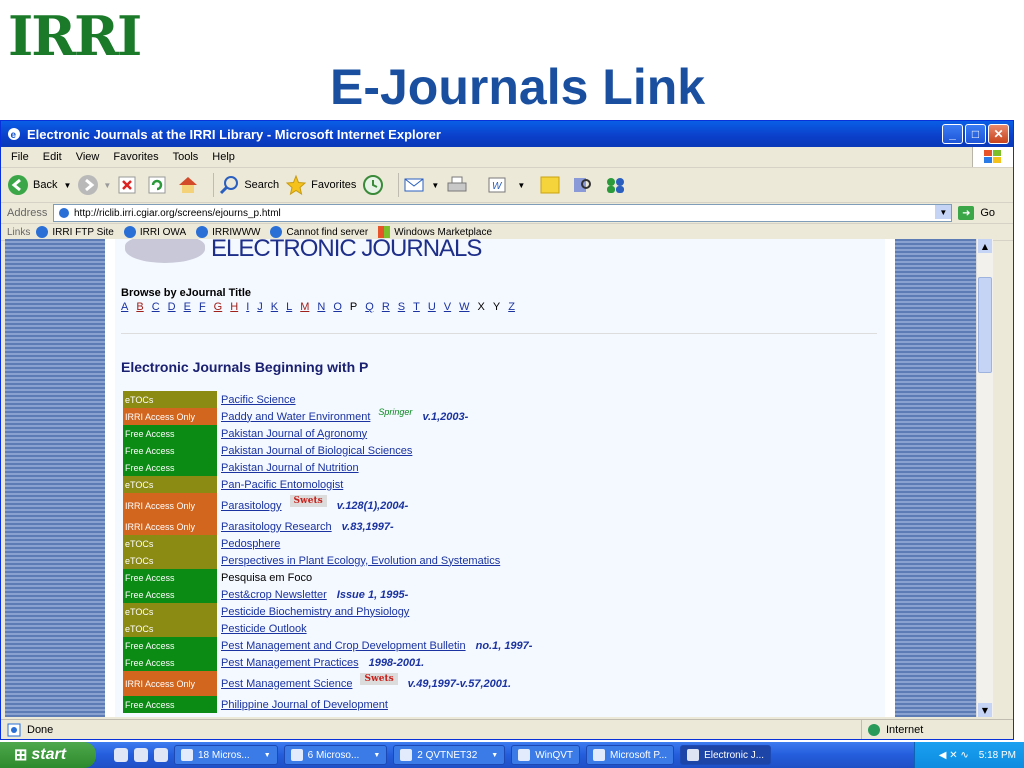 The height and width of the screenshot is (768, 1024). Describe the element at coordinates (506, 185) in the screenshot. I see `edit-button: W ▼` at that location.